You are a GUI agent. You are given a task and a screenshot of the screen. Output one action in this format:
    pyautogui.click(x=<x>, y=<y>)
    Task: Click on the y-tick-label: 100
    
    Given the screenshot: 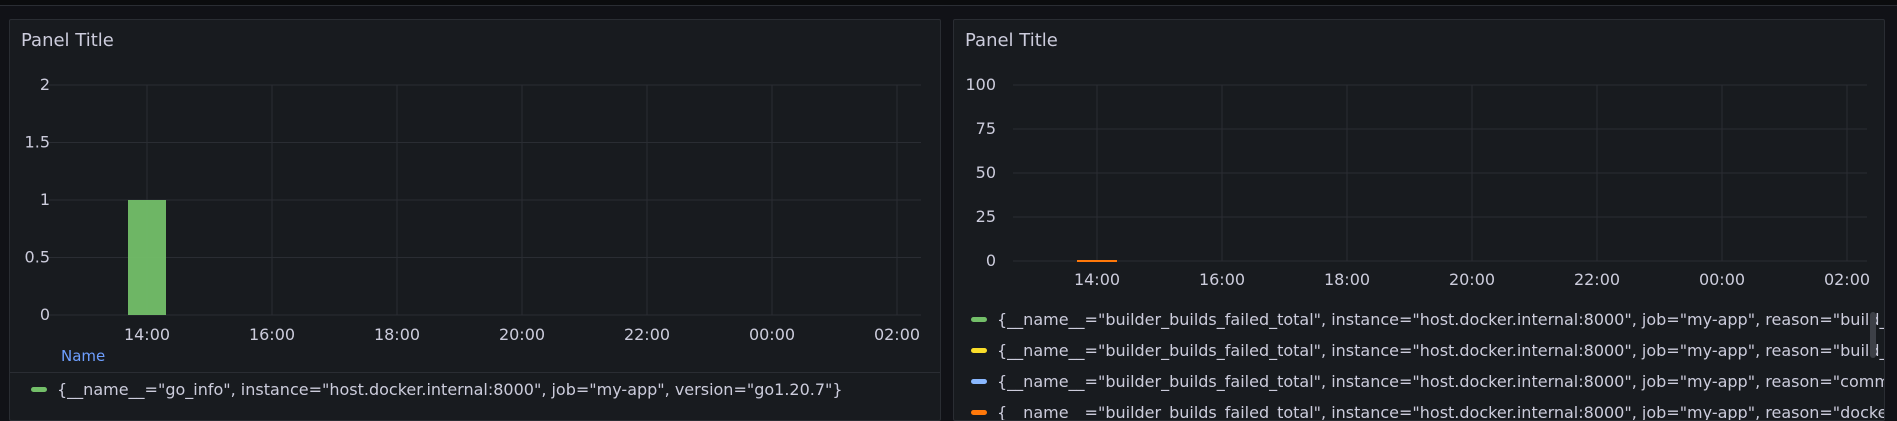 What is the action you would take?
    pyautogui.click(x=980, y=84)
    